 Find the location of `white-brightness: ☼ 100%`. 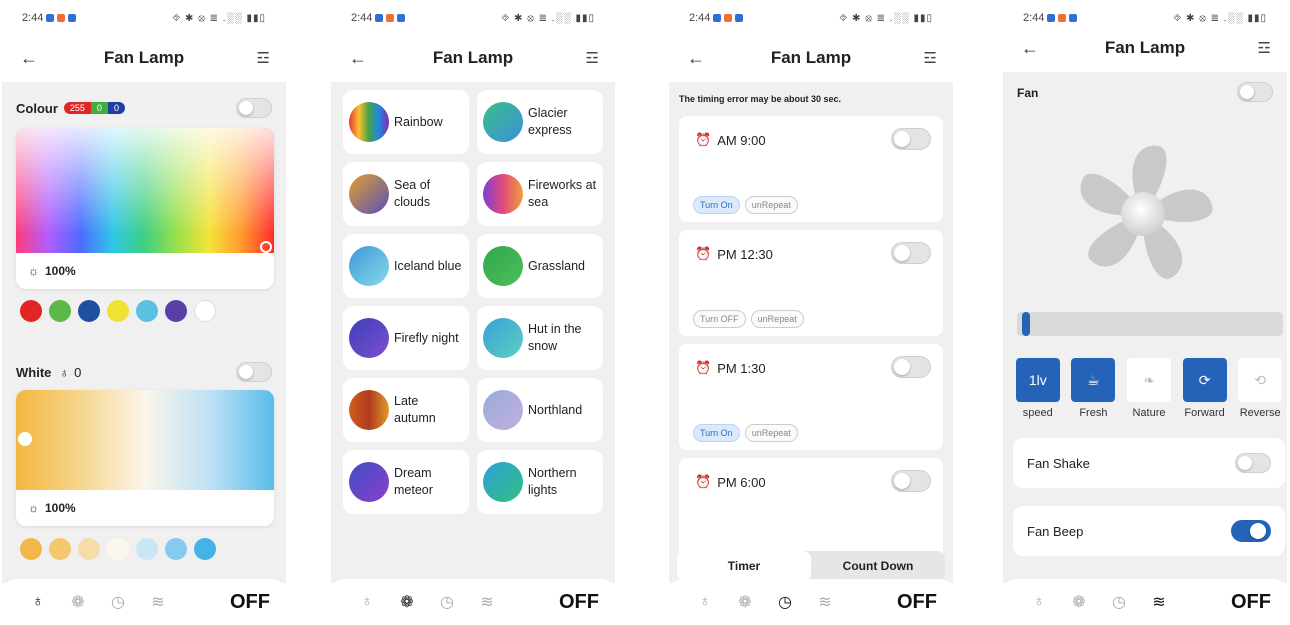

white-brightness: ☼ 100% is located at coordinates (145, 508).